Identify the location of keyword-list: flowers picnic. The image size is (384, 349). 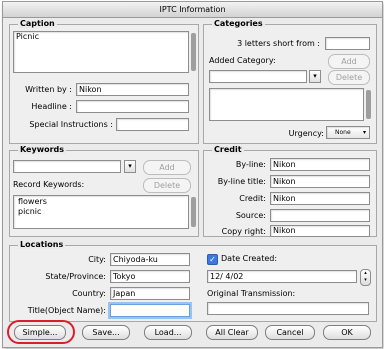
(101, 212).